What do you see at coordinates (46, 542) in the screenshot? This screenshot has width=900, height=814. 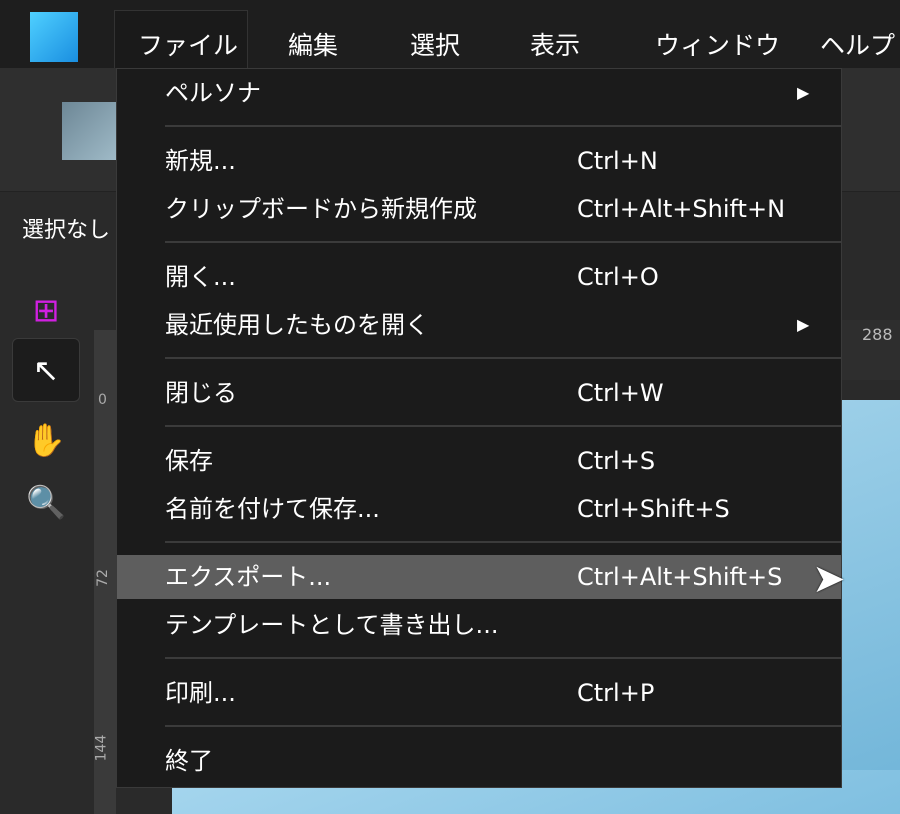 I see `tools-panel: ⊞ ↖ ✋ 🔍` at bounding box center [46, 542].